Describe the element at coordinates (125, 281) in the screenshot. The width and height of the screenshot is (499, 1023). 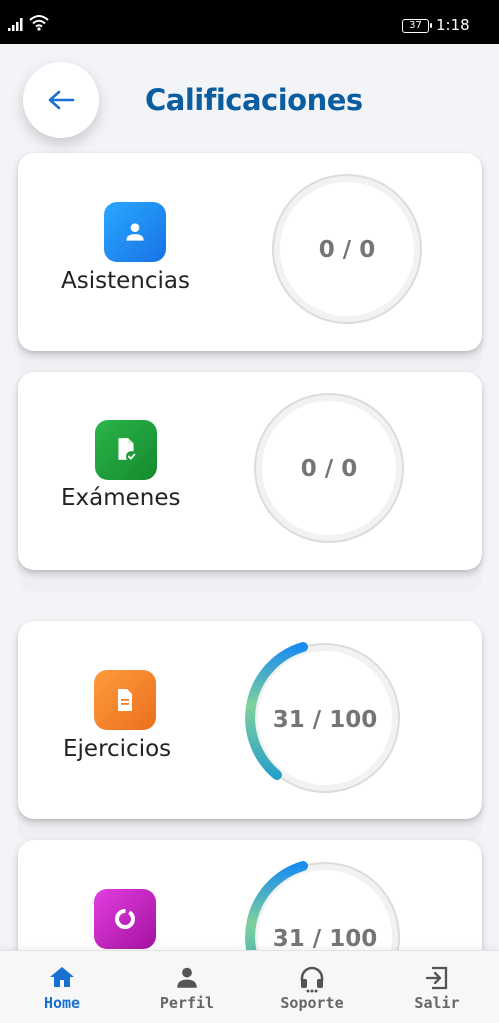
I see `attendance-label: Asistencias` at that location.